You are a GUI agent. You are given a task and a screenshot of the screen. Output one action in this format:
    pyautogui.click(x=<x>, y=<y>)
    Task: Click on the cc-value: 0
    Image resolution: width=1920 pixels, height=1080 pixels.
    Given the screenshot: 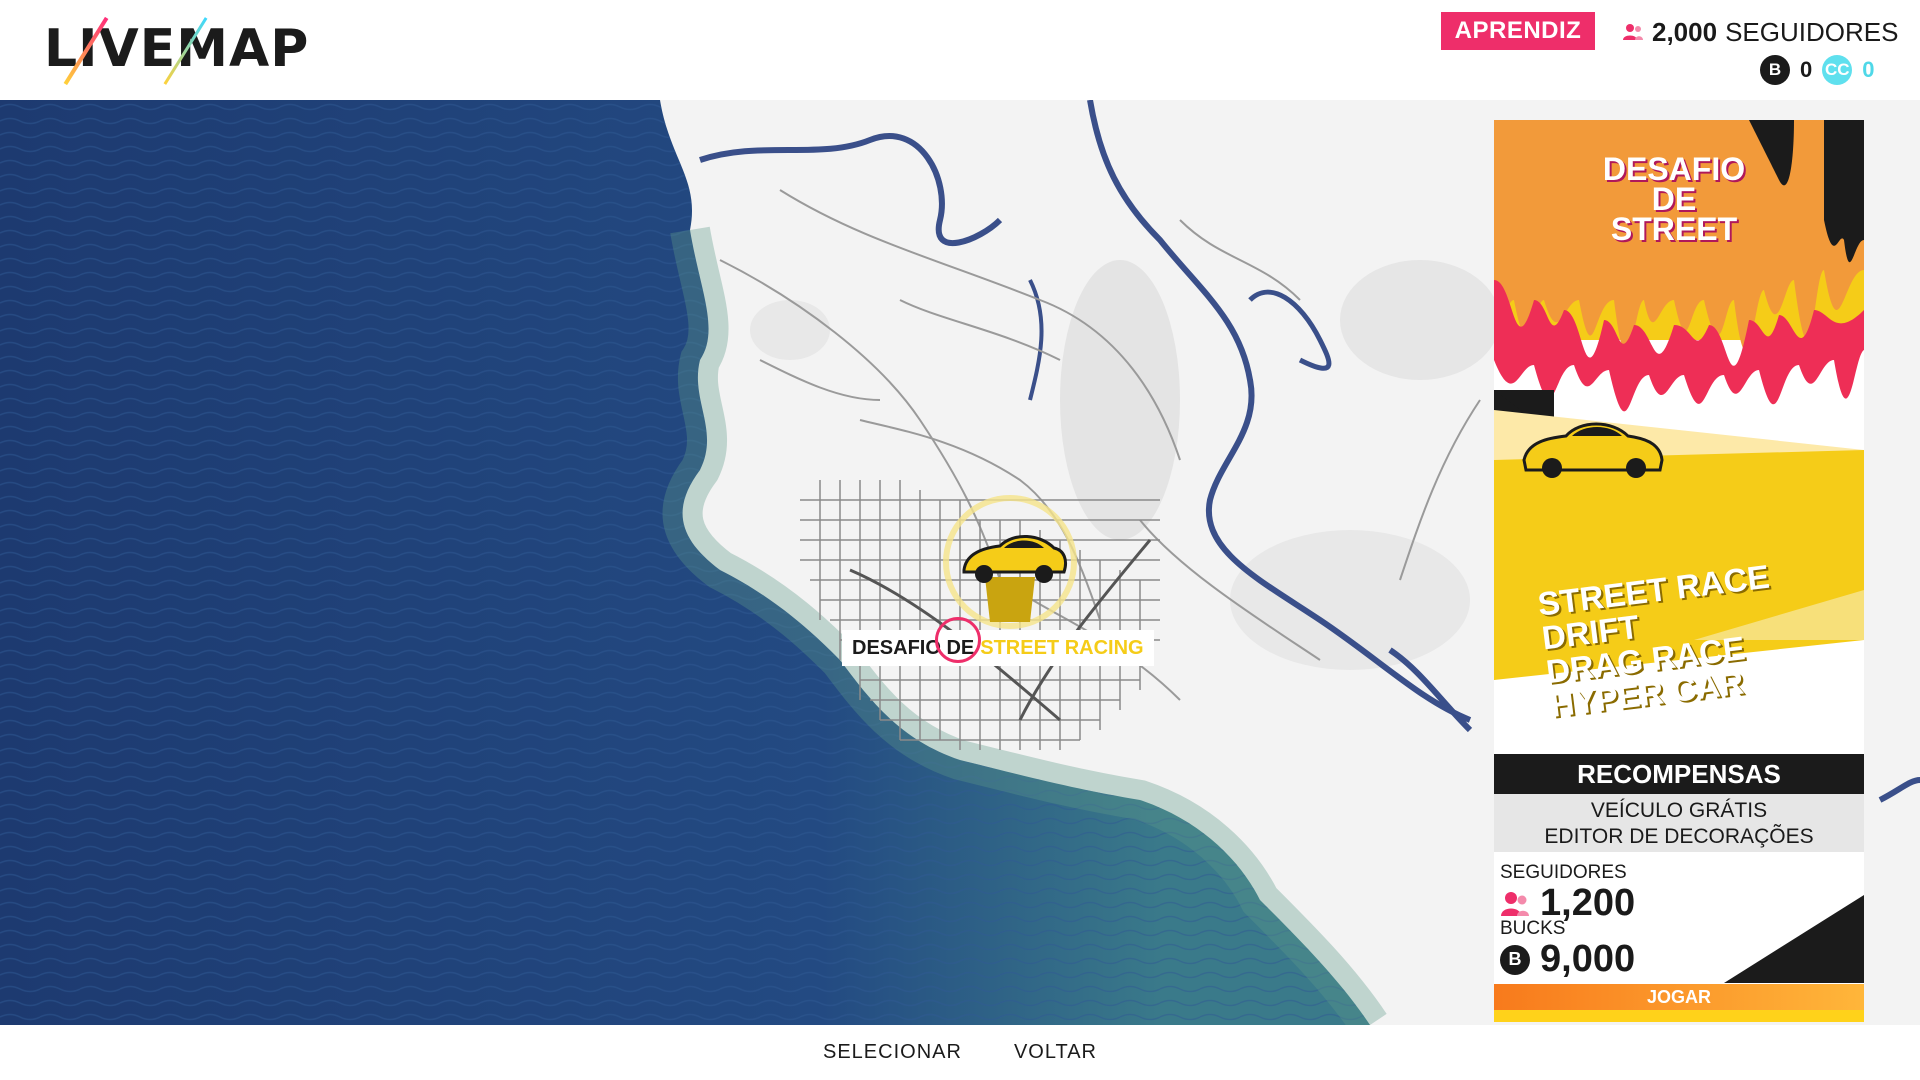 What is the action you would take?
    pyautogui.click(x=1868, y=69)
    